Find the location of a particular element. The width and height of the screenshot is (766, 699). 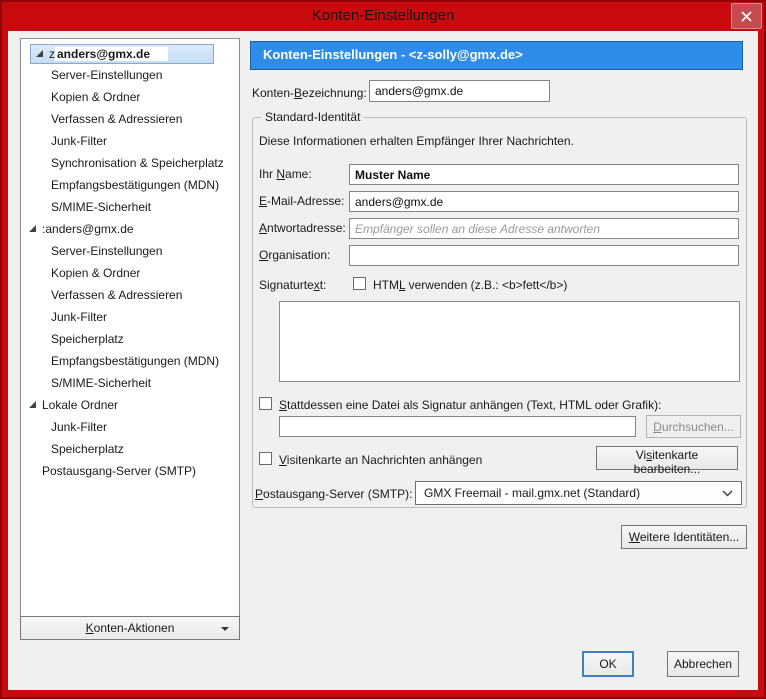

organization-label: Organisation: is located at coordinates (295, 255).